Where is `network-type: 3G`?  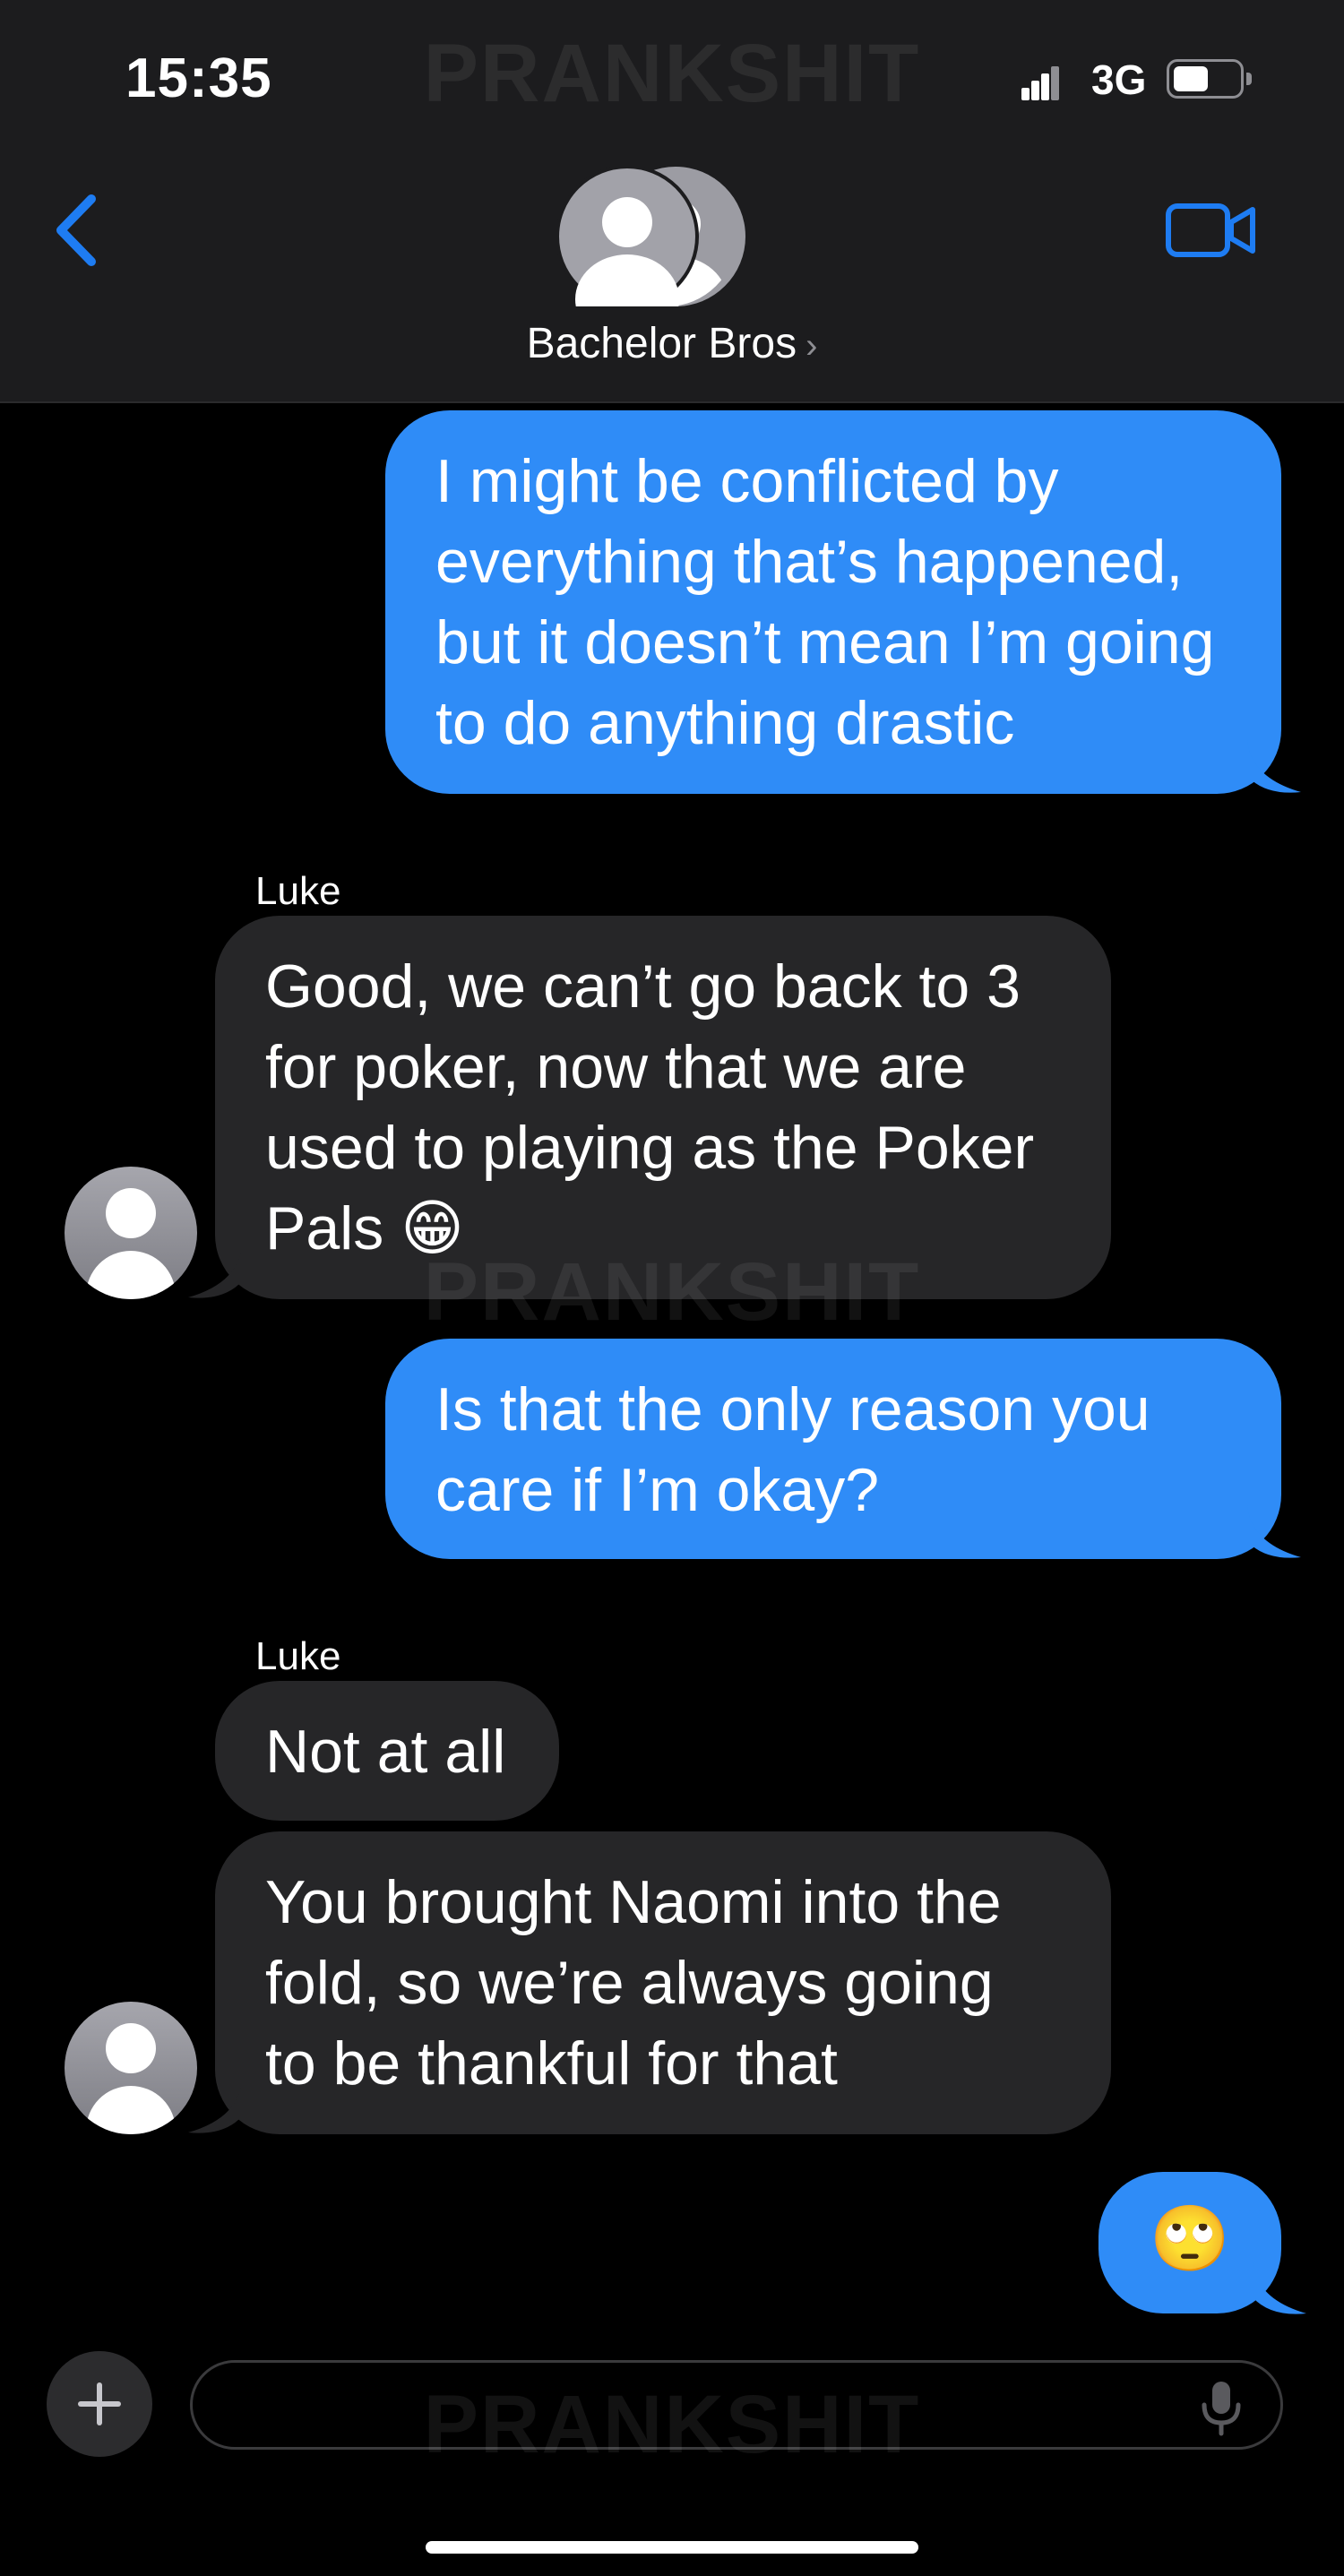 network-type: 3G is located at coordinates (1119, 79).